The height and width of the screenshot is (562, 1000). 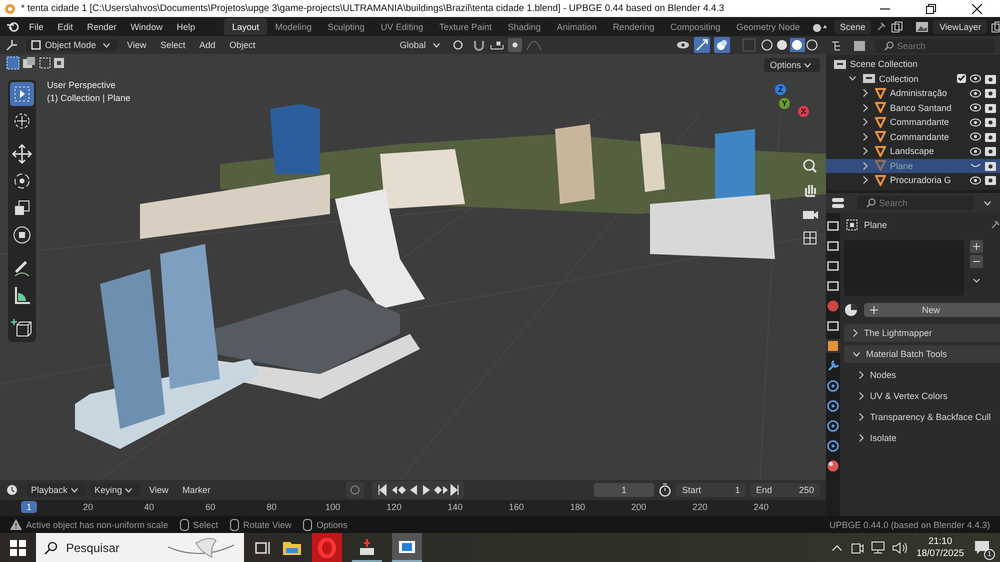 What do you see at coordinates (576, 26) in the screenshot?
I see `workspace-tab: Animation` at bounding box center [576, 26].